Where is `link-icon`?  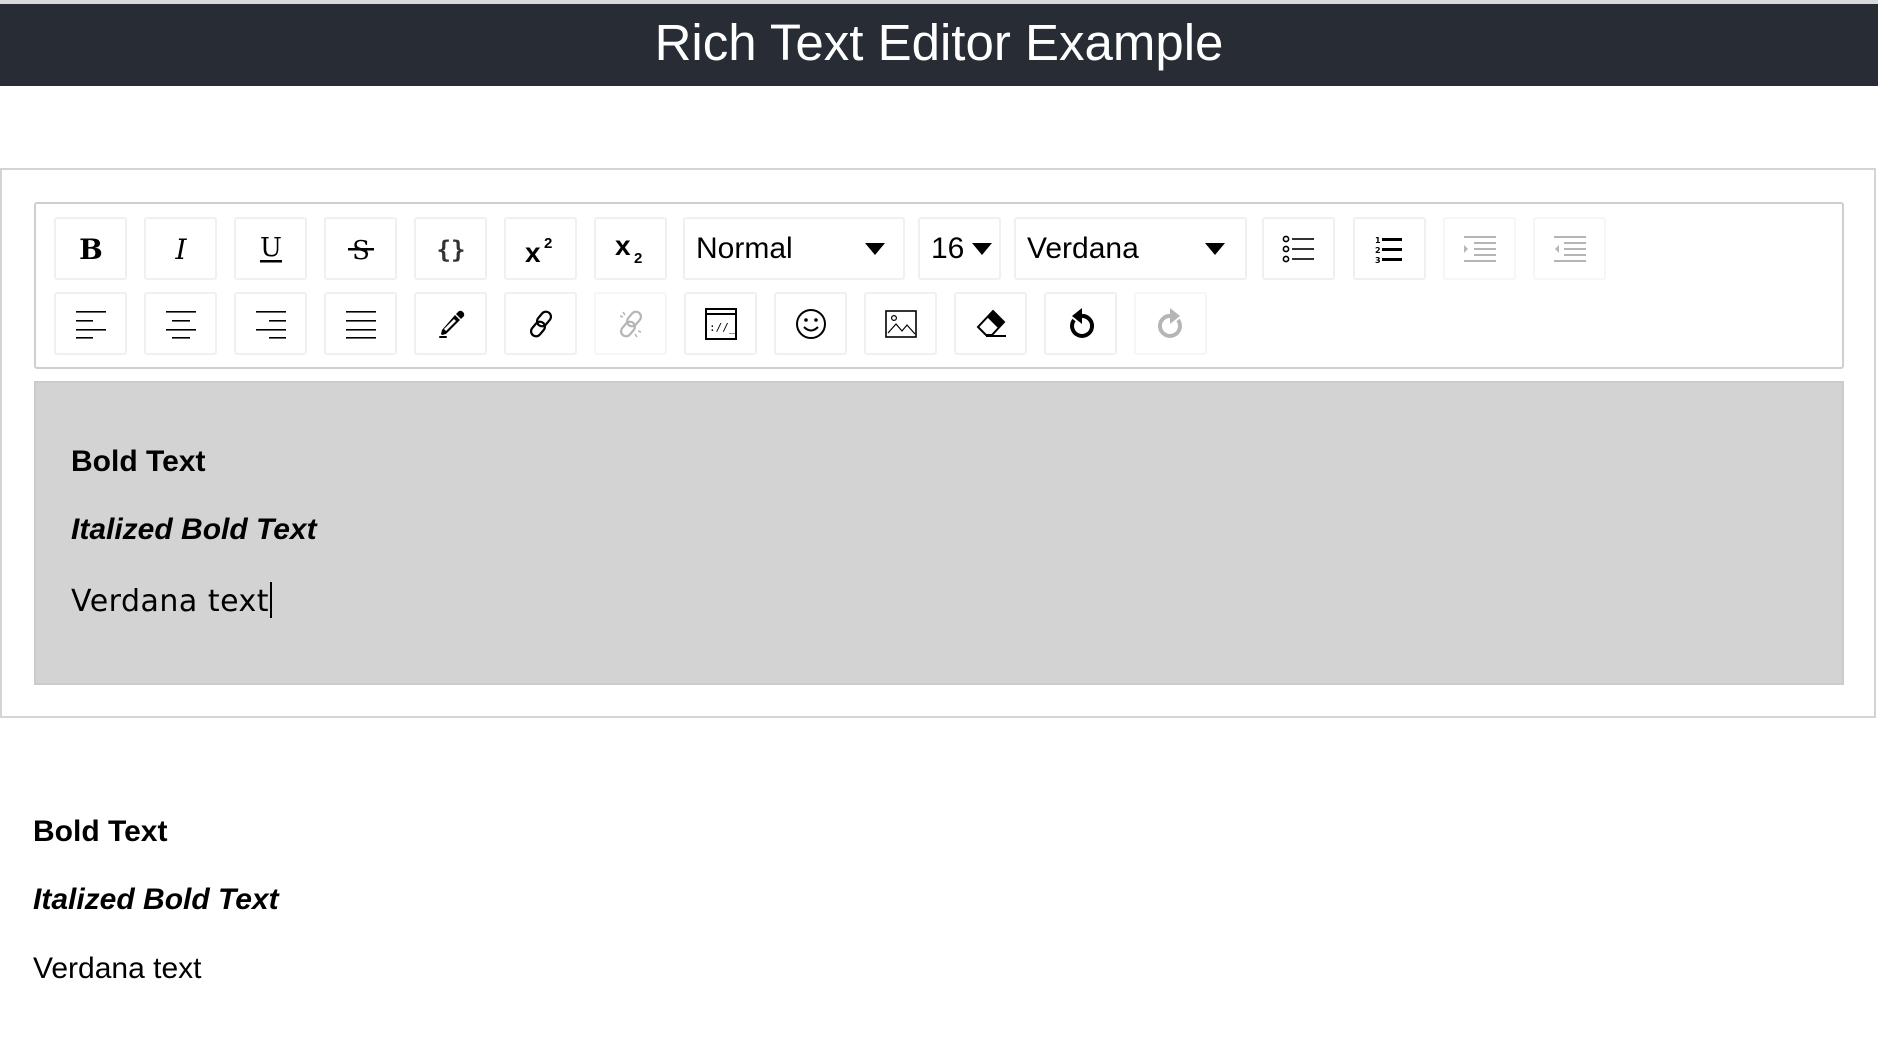
link-icon is located at coordinates (540, 323).